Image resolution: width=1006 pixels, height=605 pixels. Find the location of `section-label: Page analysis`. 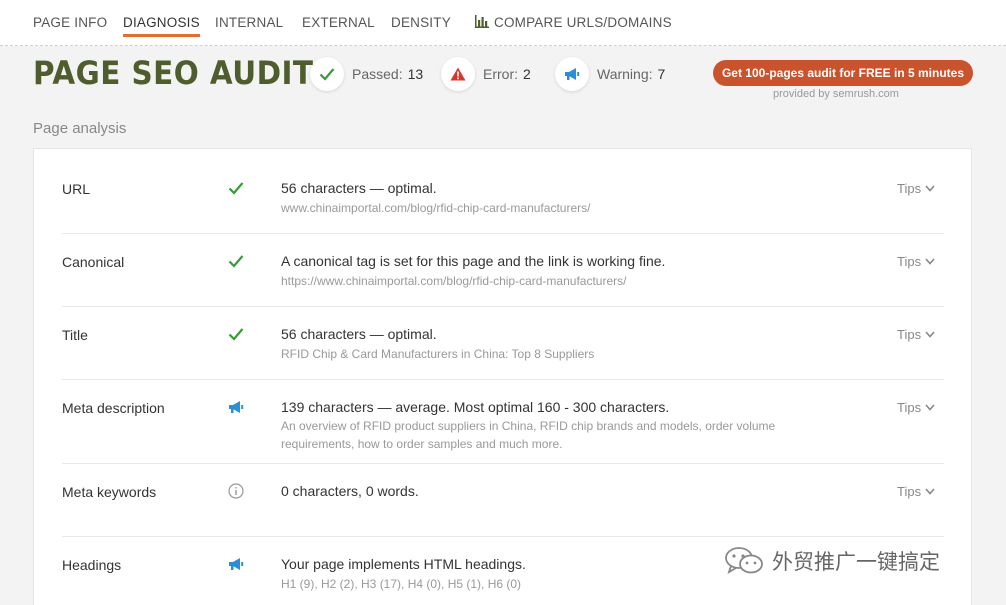

section-label: Page analysis is located at coordinates (80, 128).